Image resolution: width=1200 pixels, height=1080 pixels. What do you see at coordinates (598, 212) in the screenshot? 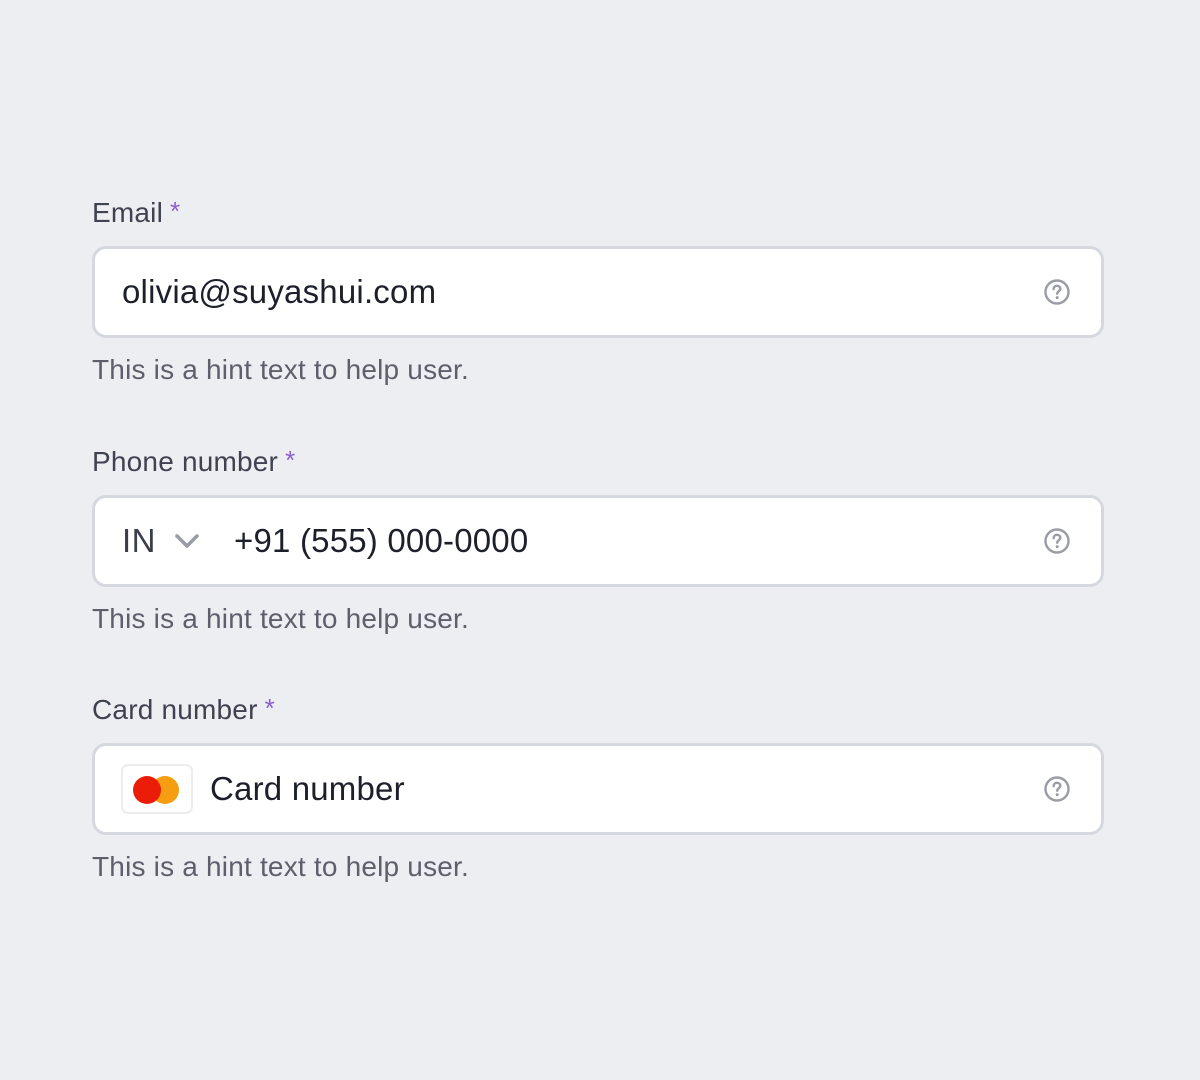
I see `email-label-row: Email *` at bounding box center [598, 212].